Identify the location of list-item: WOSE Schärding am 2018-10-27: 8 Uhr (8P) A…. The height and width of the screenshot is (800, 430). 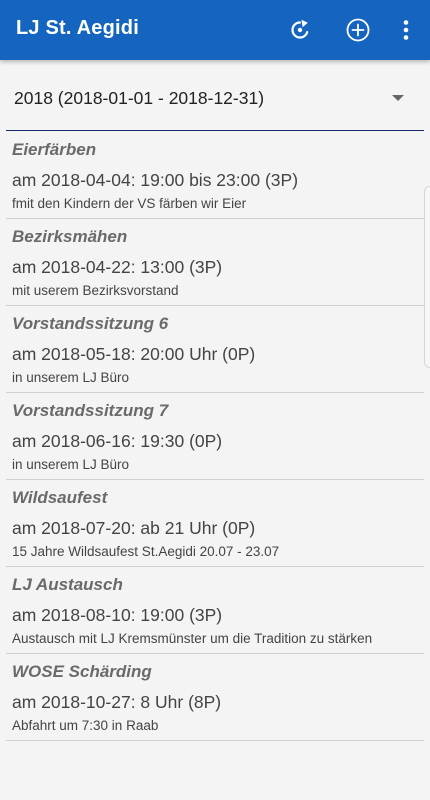
(215, 697).